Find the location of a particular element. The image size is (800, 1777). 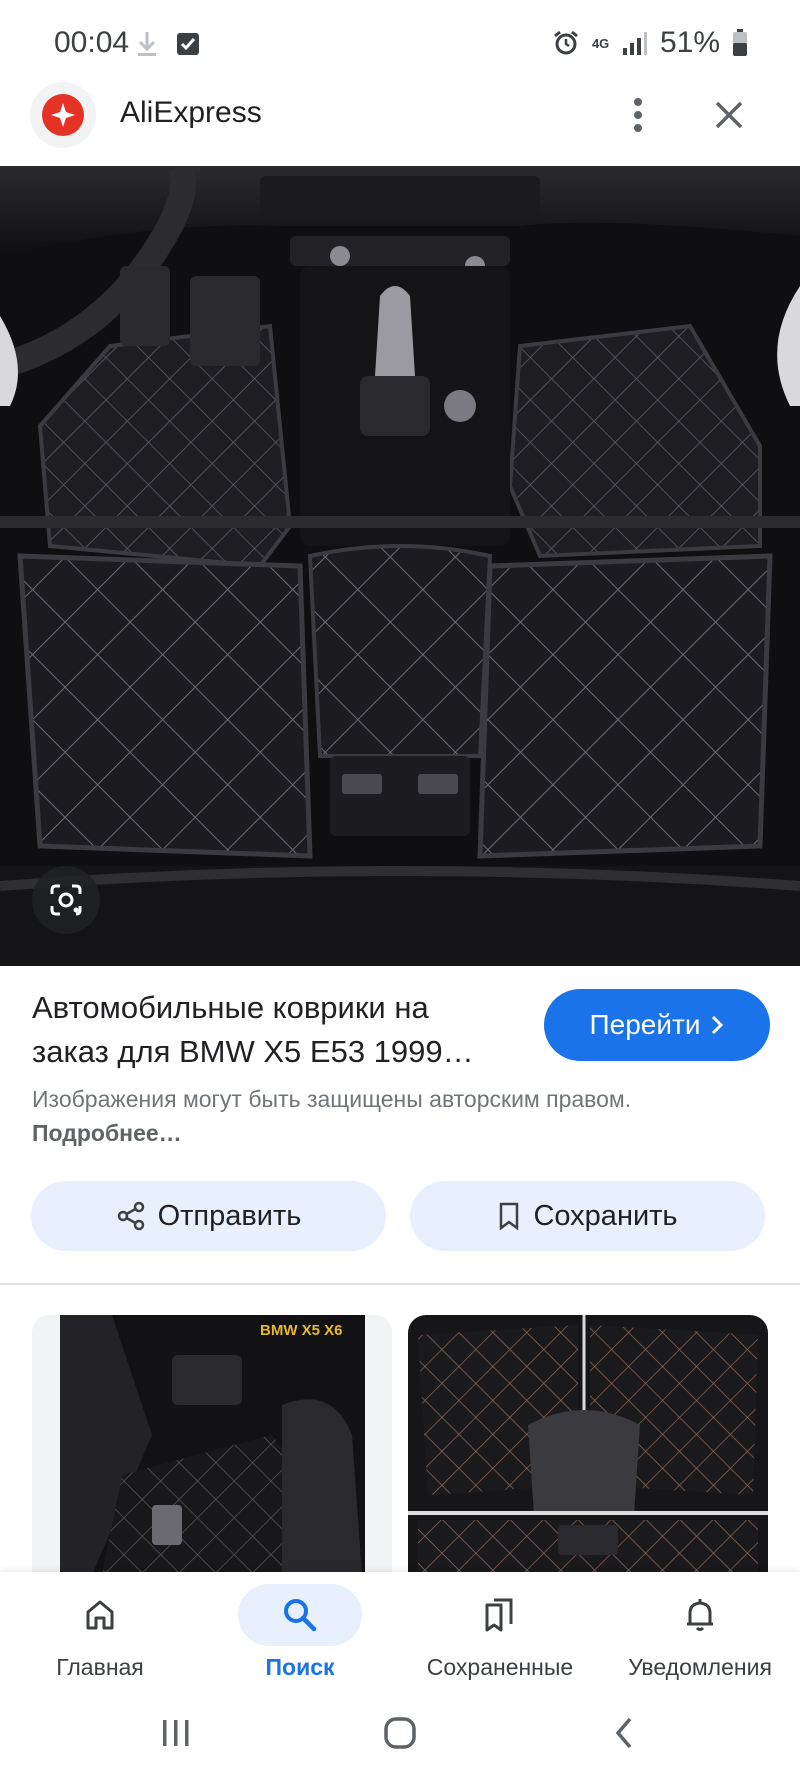

search-icon is located at coordinates (300, 1615).